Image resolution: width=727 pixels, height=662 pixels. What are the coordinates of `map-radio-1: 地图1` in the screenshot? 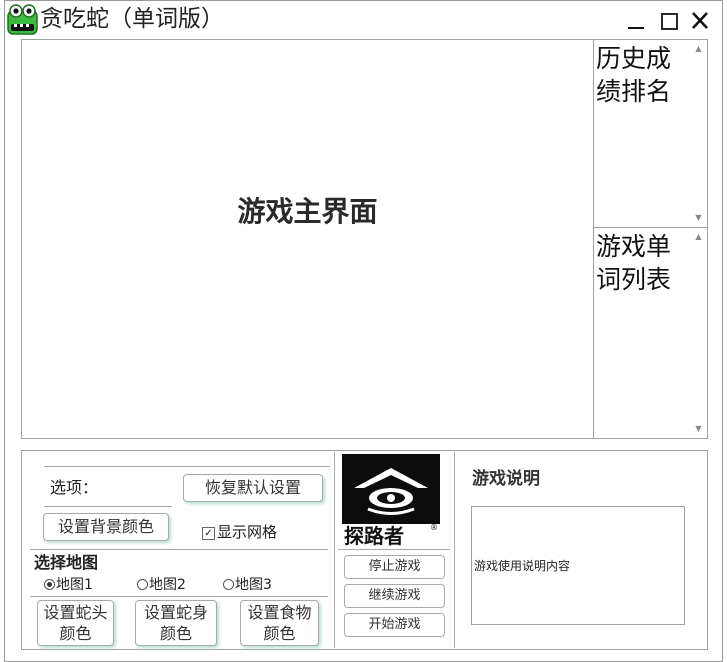 It's located at (68, 585).